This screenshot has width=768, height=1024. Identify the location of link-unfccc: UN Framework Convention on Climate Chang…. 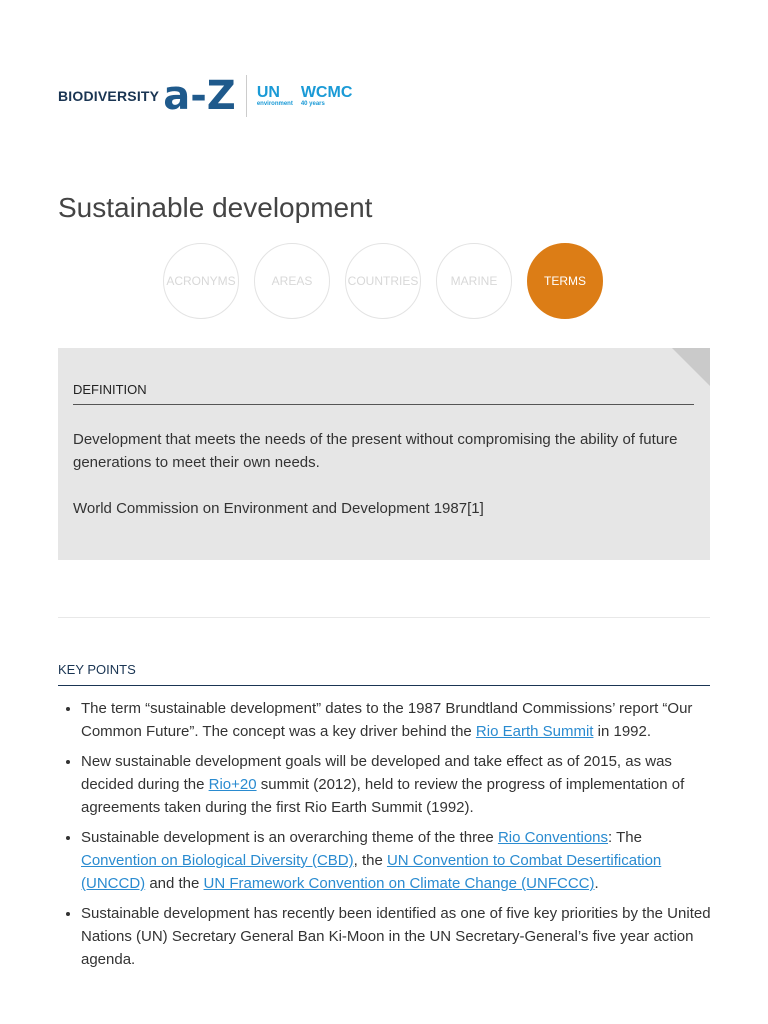
(399, 883).